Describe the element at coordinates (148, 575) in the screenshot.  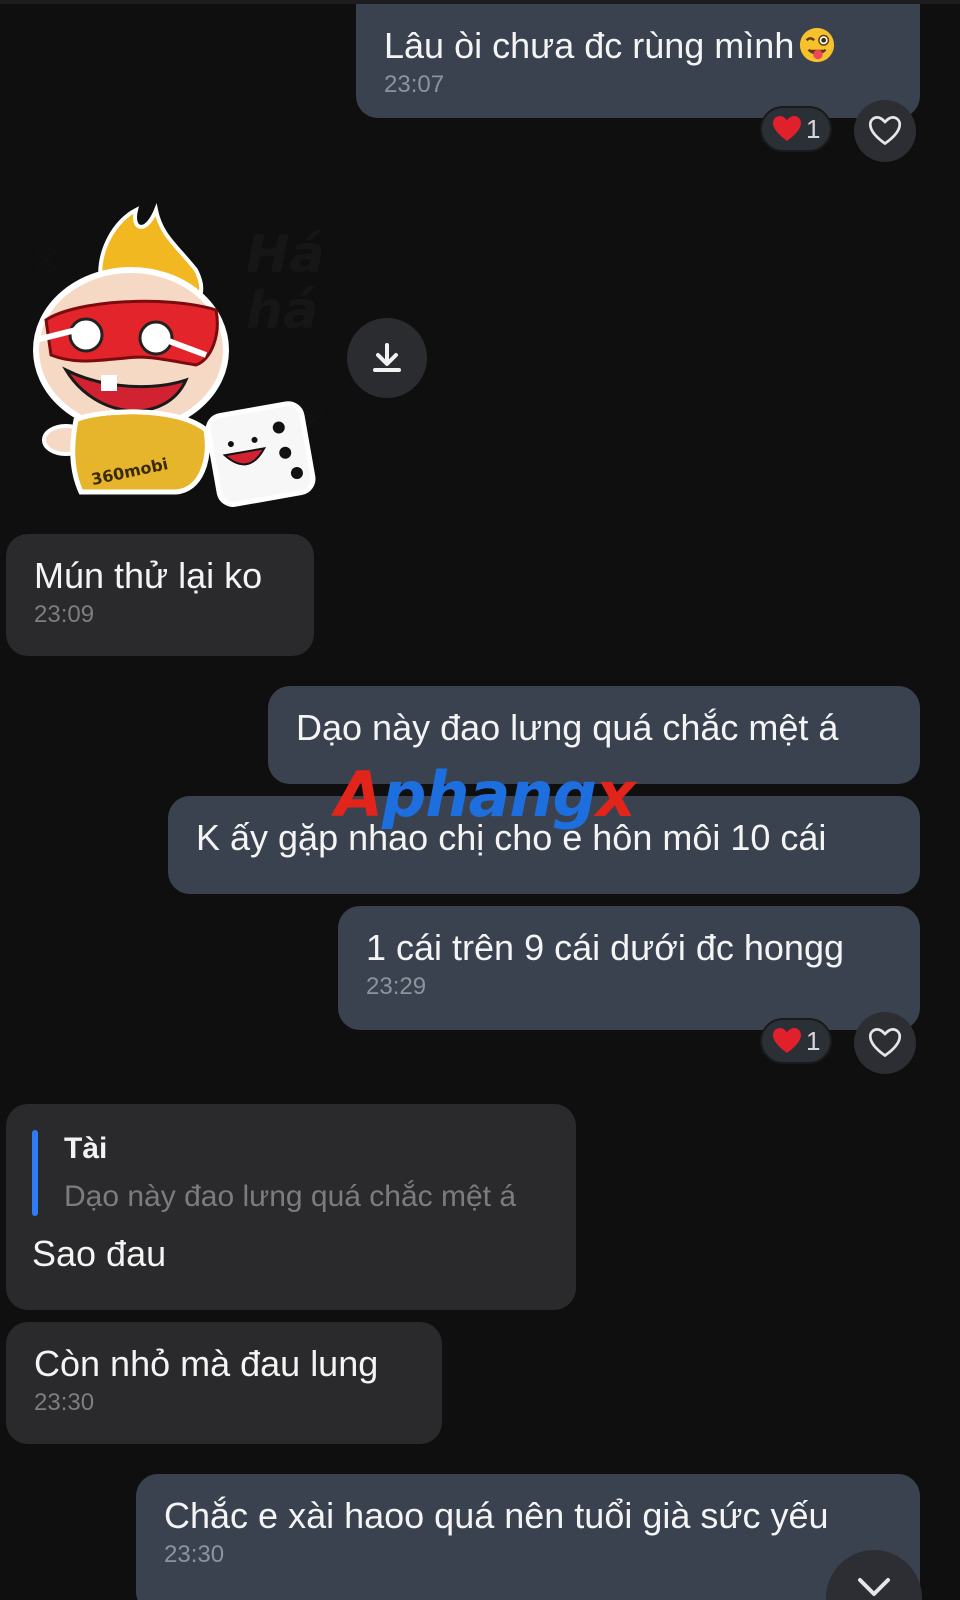
I see `message-text: Mún thử lại ko` at that location.